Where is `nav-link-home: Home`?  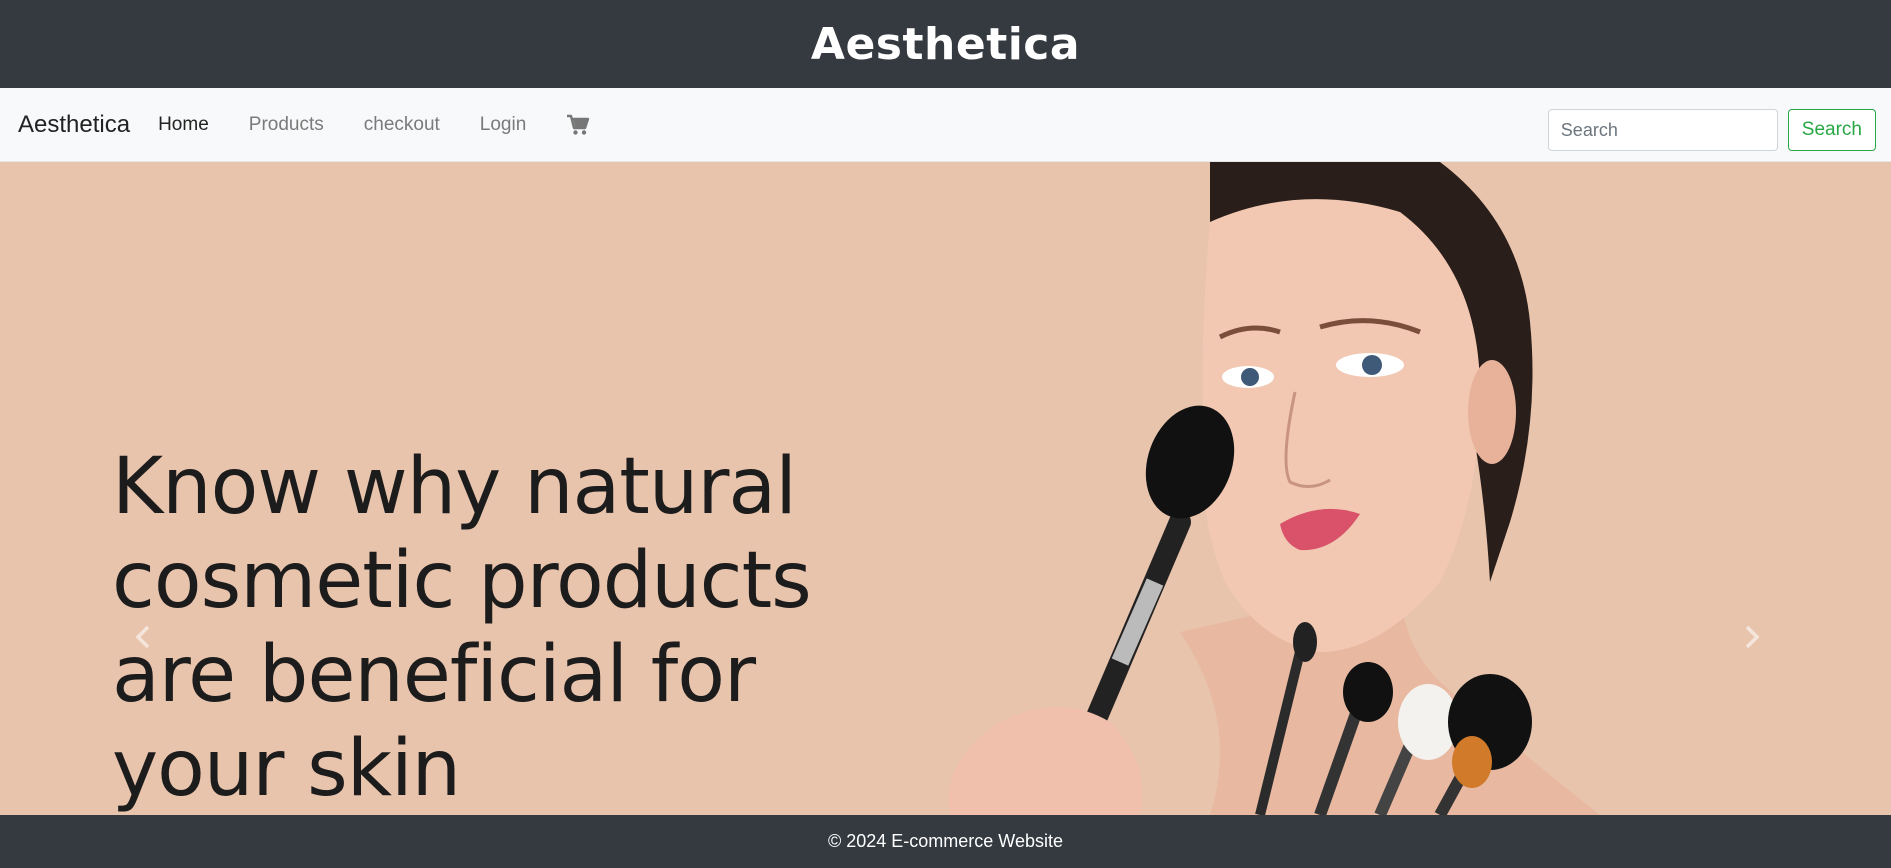 nav-link-home: Home is located at coordinates (183, 125).